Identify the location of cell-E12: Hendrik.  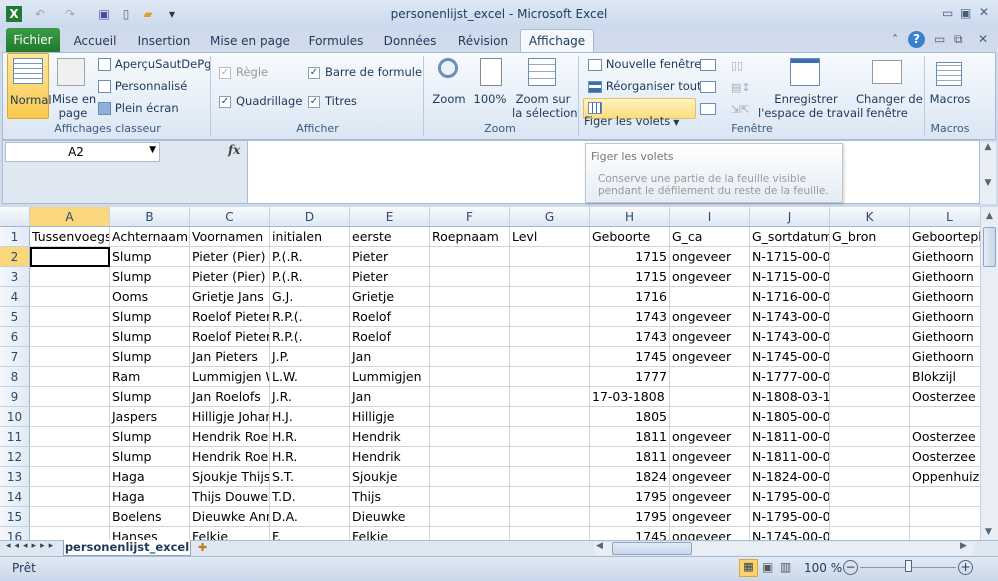
(390, 457).